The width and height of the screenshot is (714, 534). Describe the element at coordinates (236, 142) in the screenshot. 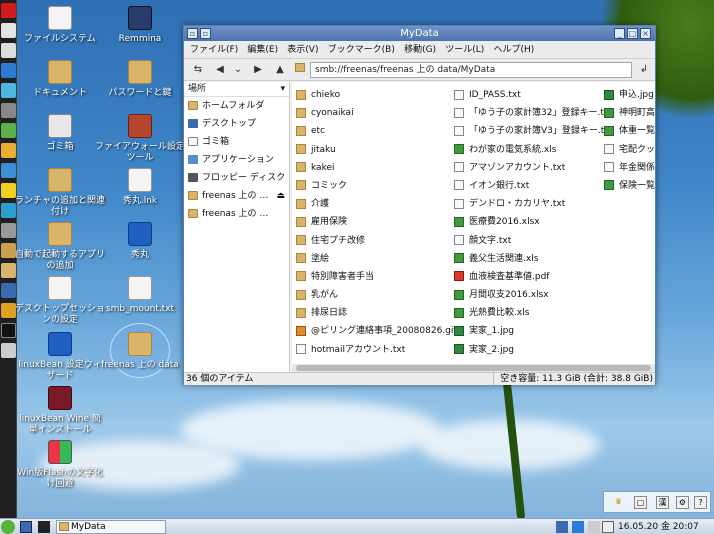

I see `sidebar-item-trash: ゴミ箱` at that location.